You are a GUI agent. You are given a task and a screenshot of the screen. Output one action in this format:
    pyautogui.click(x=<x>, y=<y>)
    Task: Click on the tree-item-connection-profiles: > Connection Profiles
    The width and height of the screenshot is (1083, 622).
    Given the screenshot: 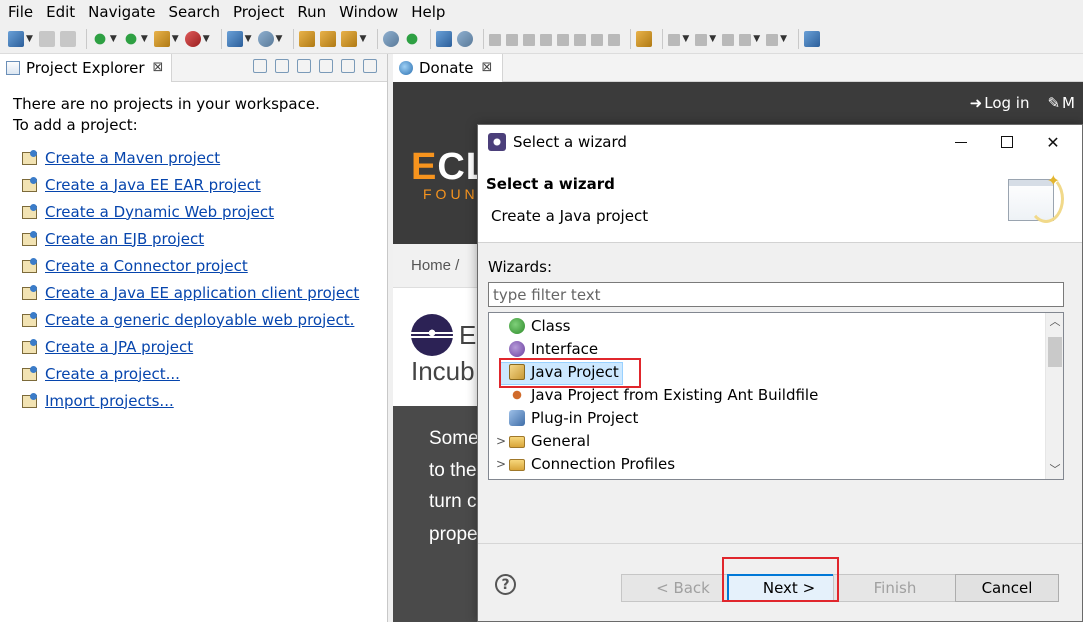 What is the action you would take?
    pyautogui.click(x=582, y=463)
    